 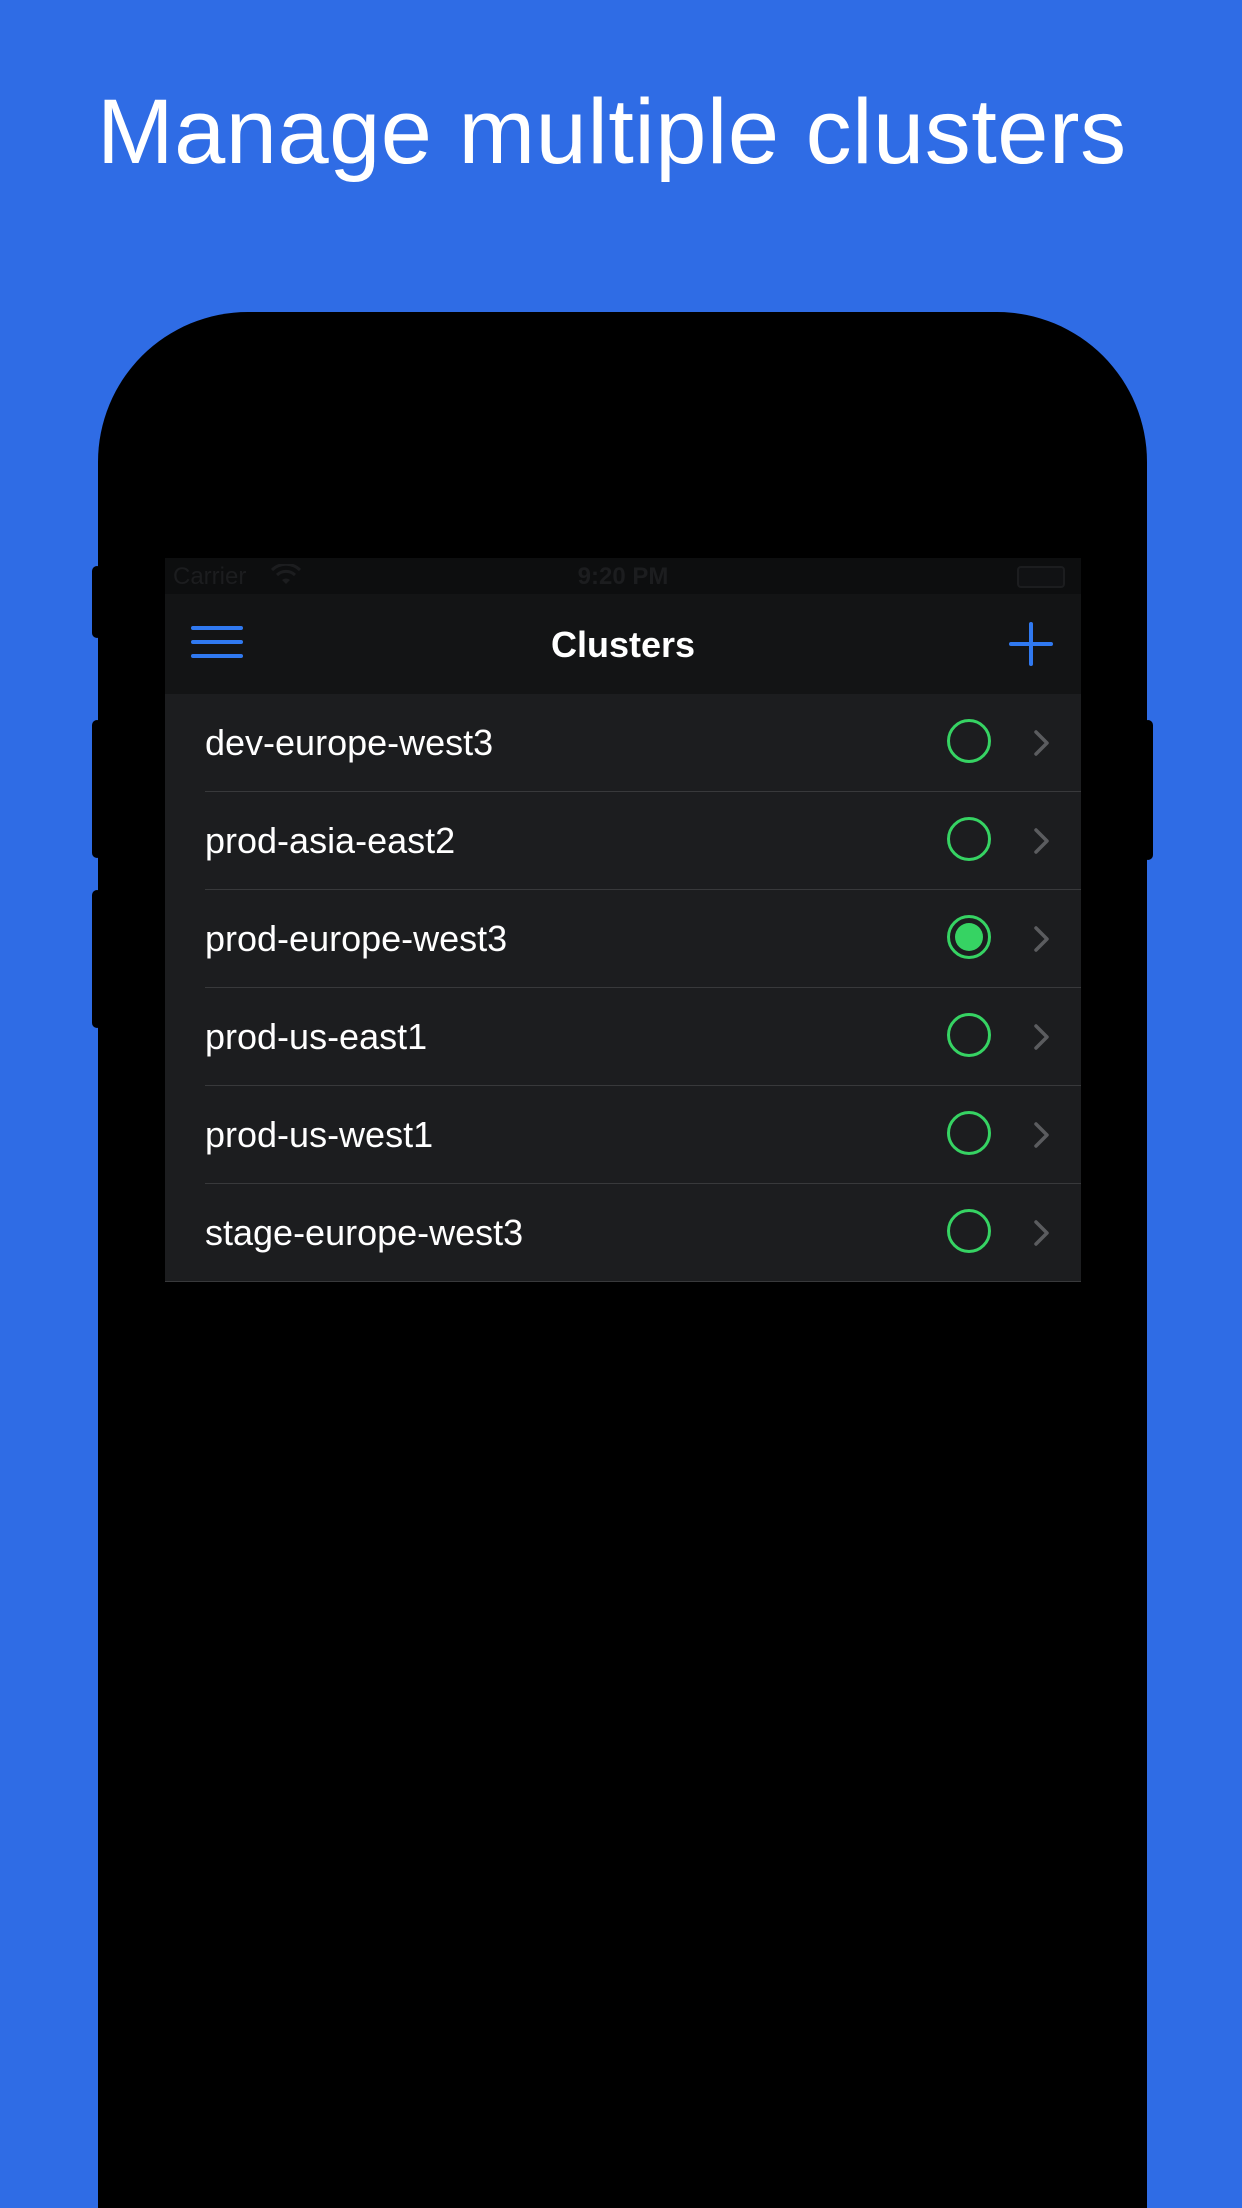 What do you see at coordinates (1148, 790) in the screenshot?
I see `phone-power-button` at bounding box center [1148, 790].